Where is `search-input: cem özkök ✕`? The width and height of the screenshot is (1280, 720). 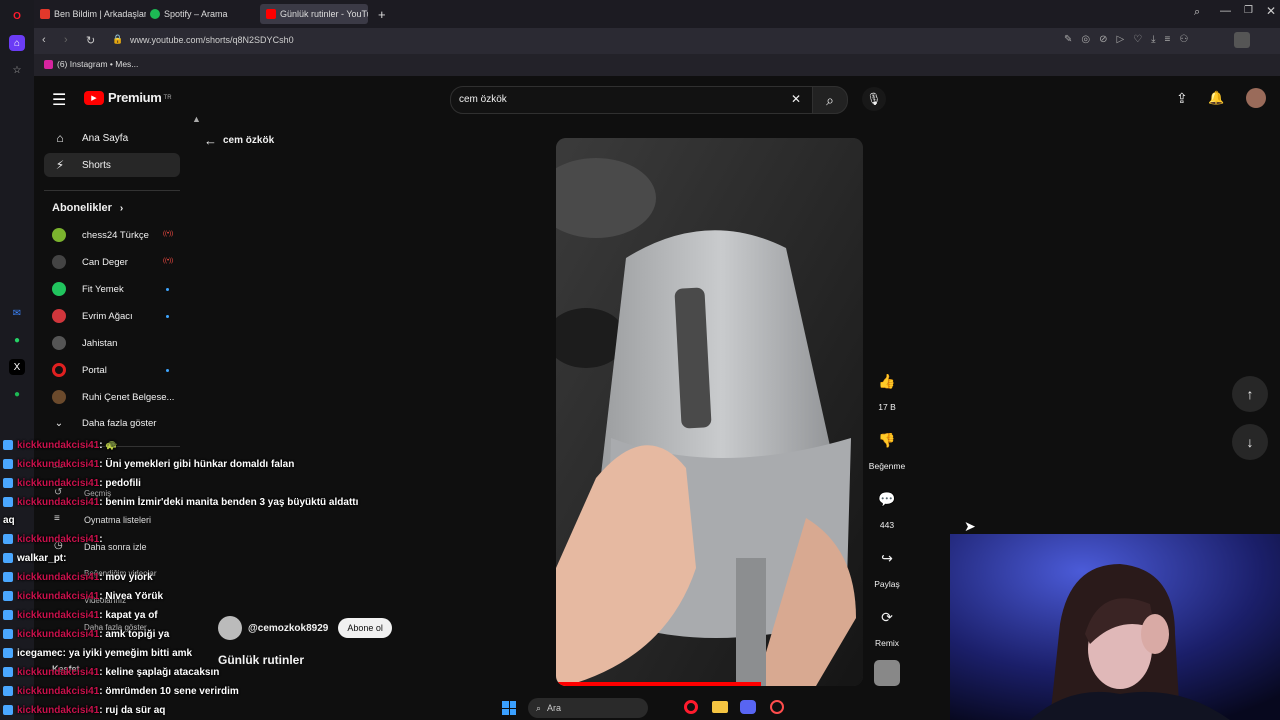 search-input: cem özkök ✕ is located at coordinates (632, 100).